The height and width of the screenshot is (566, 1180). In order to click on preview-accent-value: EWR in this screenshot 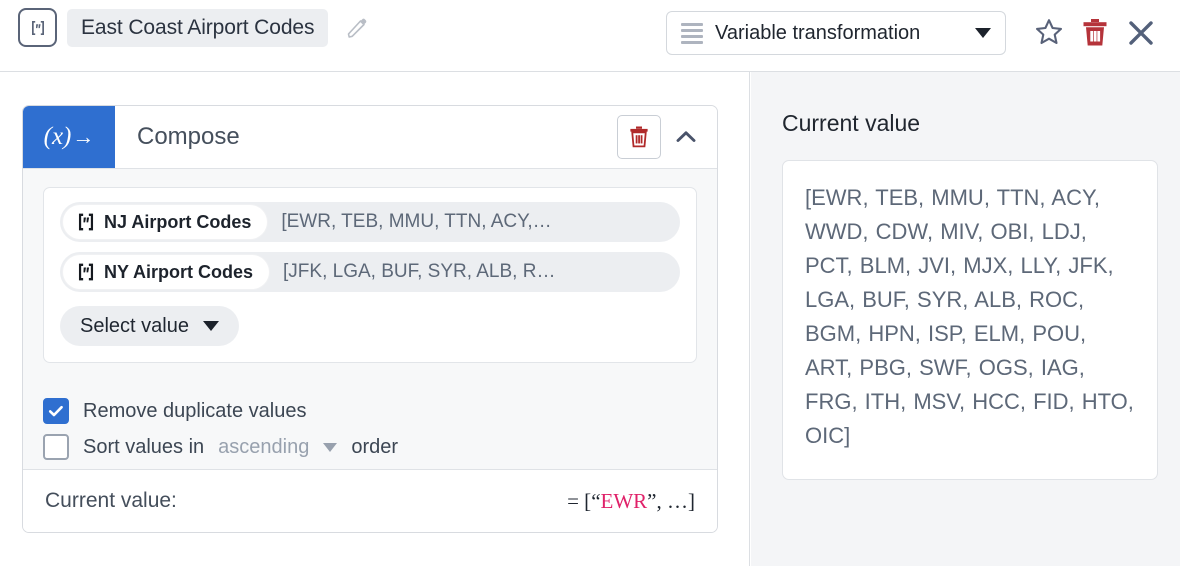, I will do `click(624, 500)`.